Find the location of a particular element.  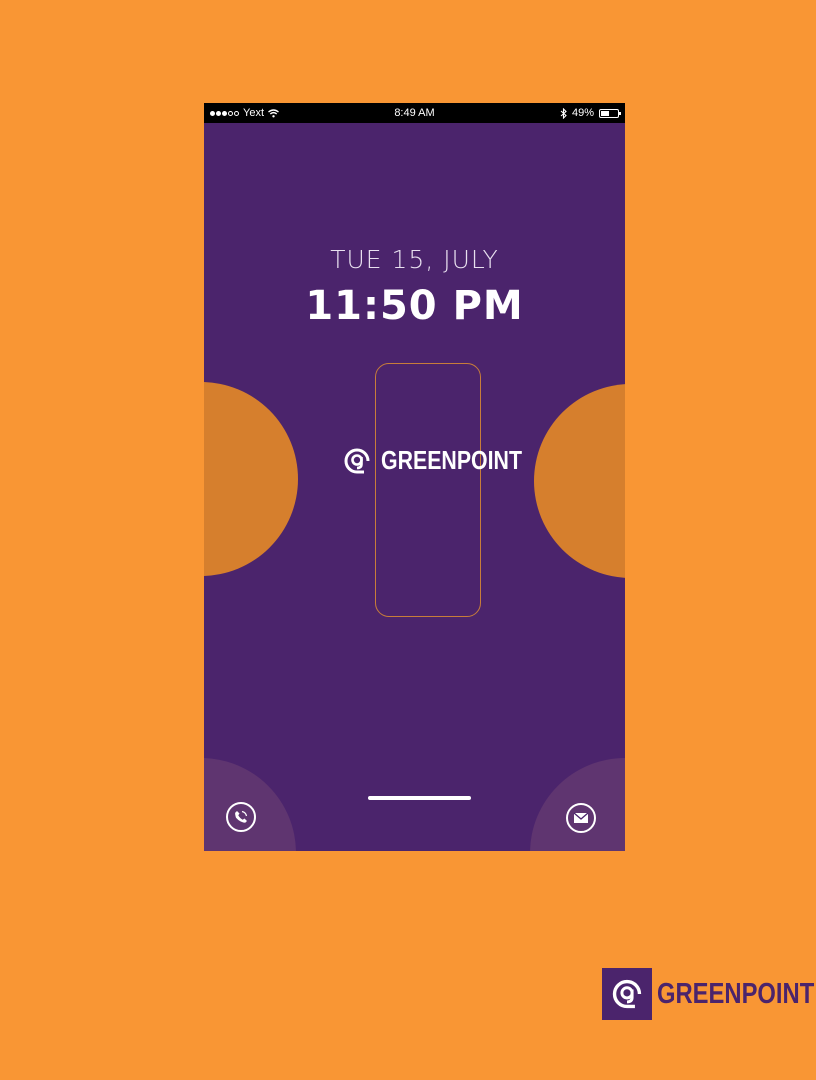

status-right: 49% is located at coordinates (590, 113).